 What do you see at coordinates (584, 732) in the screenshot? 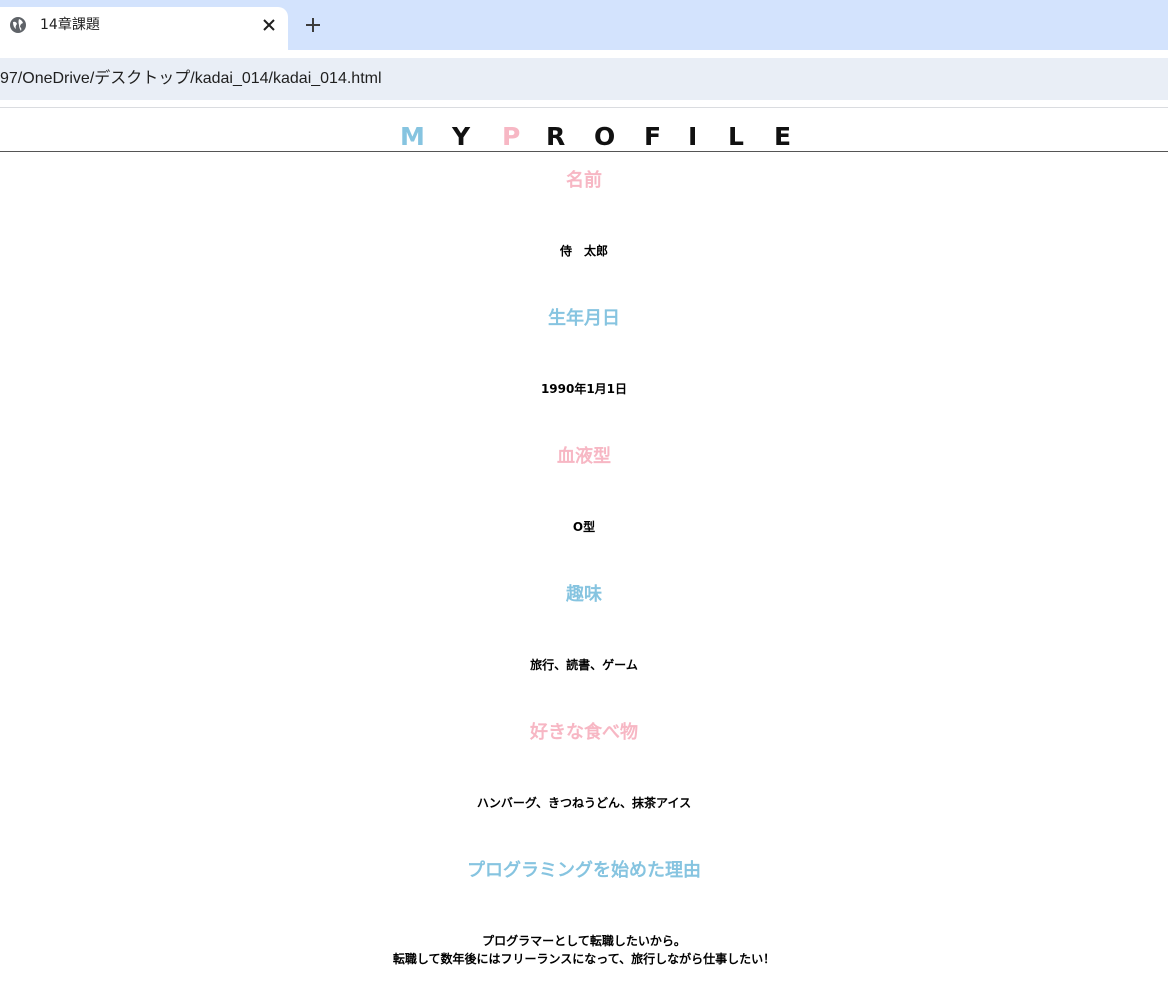
I see `section-heading: 好きな食べ物` at bounding box center [584, 732].